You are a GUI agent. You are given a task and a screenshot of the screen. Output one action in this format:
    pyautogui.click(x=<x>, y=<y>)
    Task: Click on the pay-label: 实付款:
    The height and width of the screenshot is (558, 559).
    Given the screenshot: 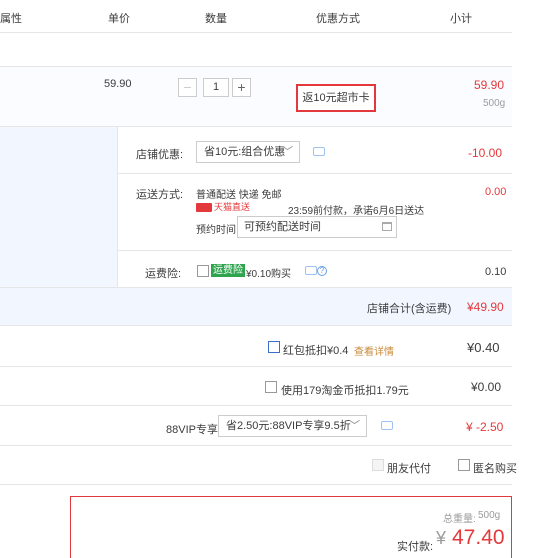 What is the action you would take?
    pyautogui.click(x=415, y=547)
    